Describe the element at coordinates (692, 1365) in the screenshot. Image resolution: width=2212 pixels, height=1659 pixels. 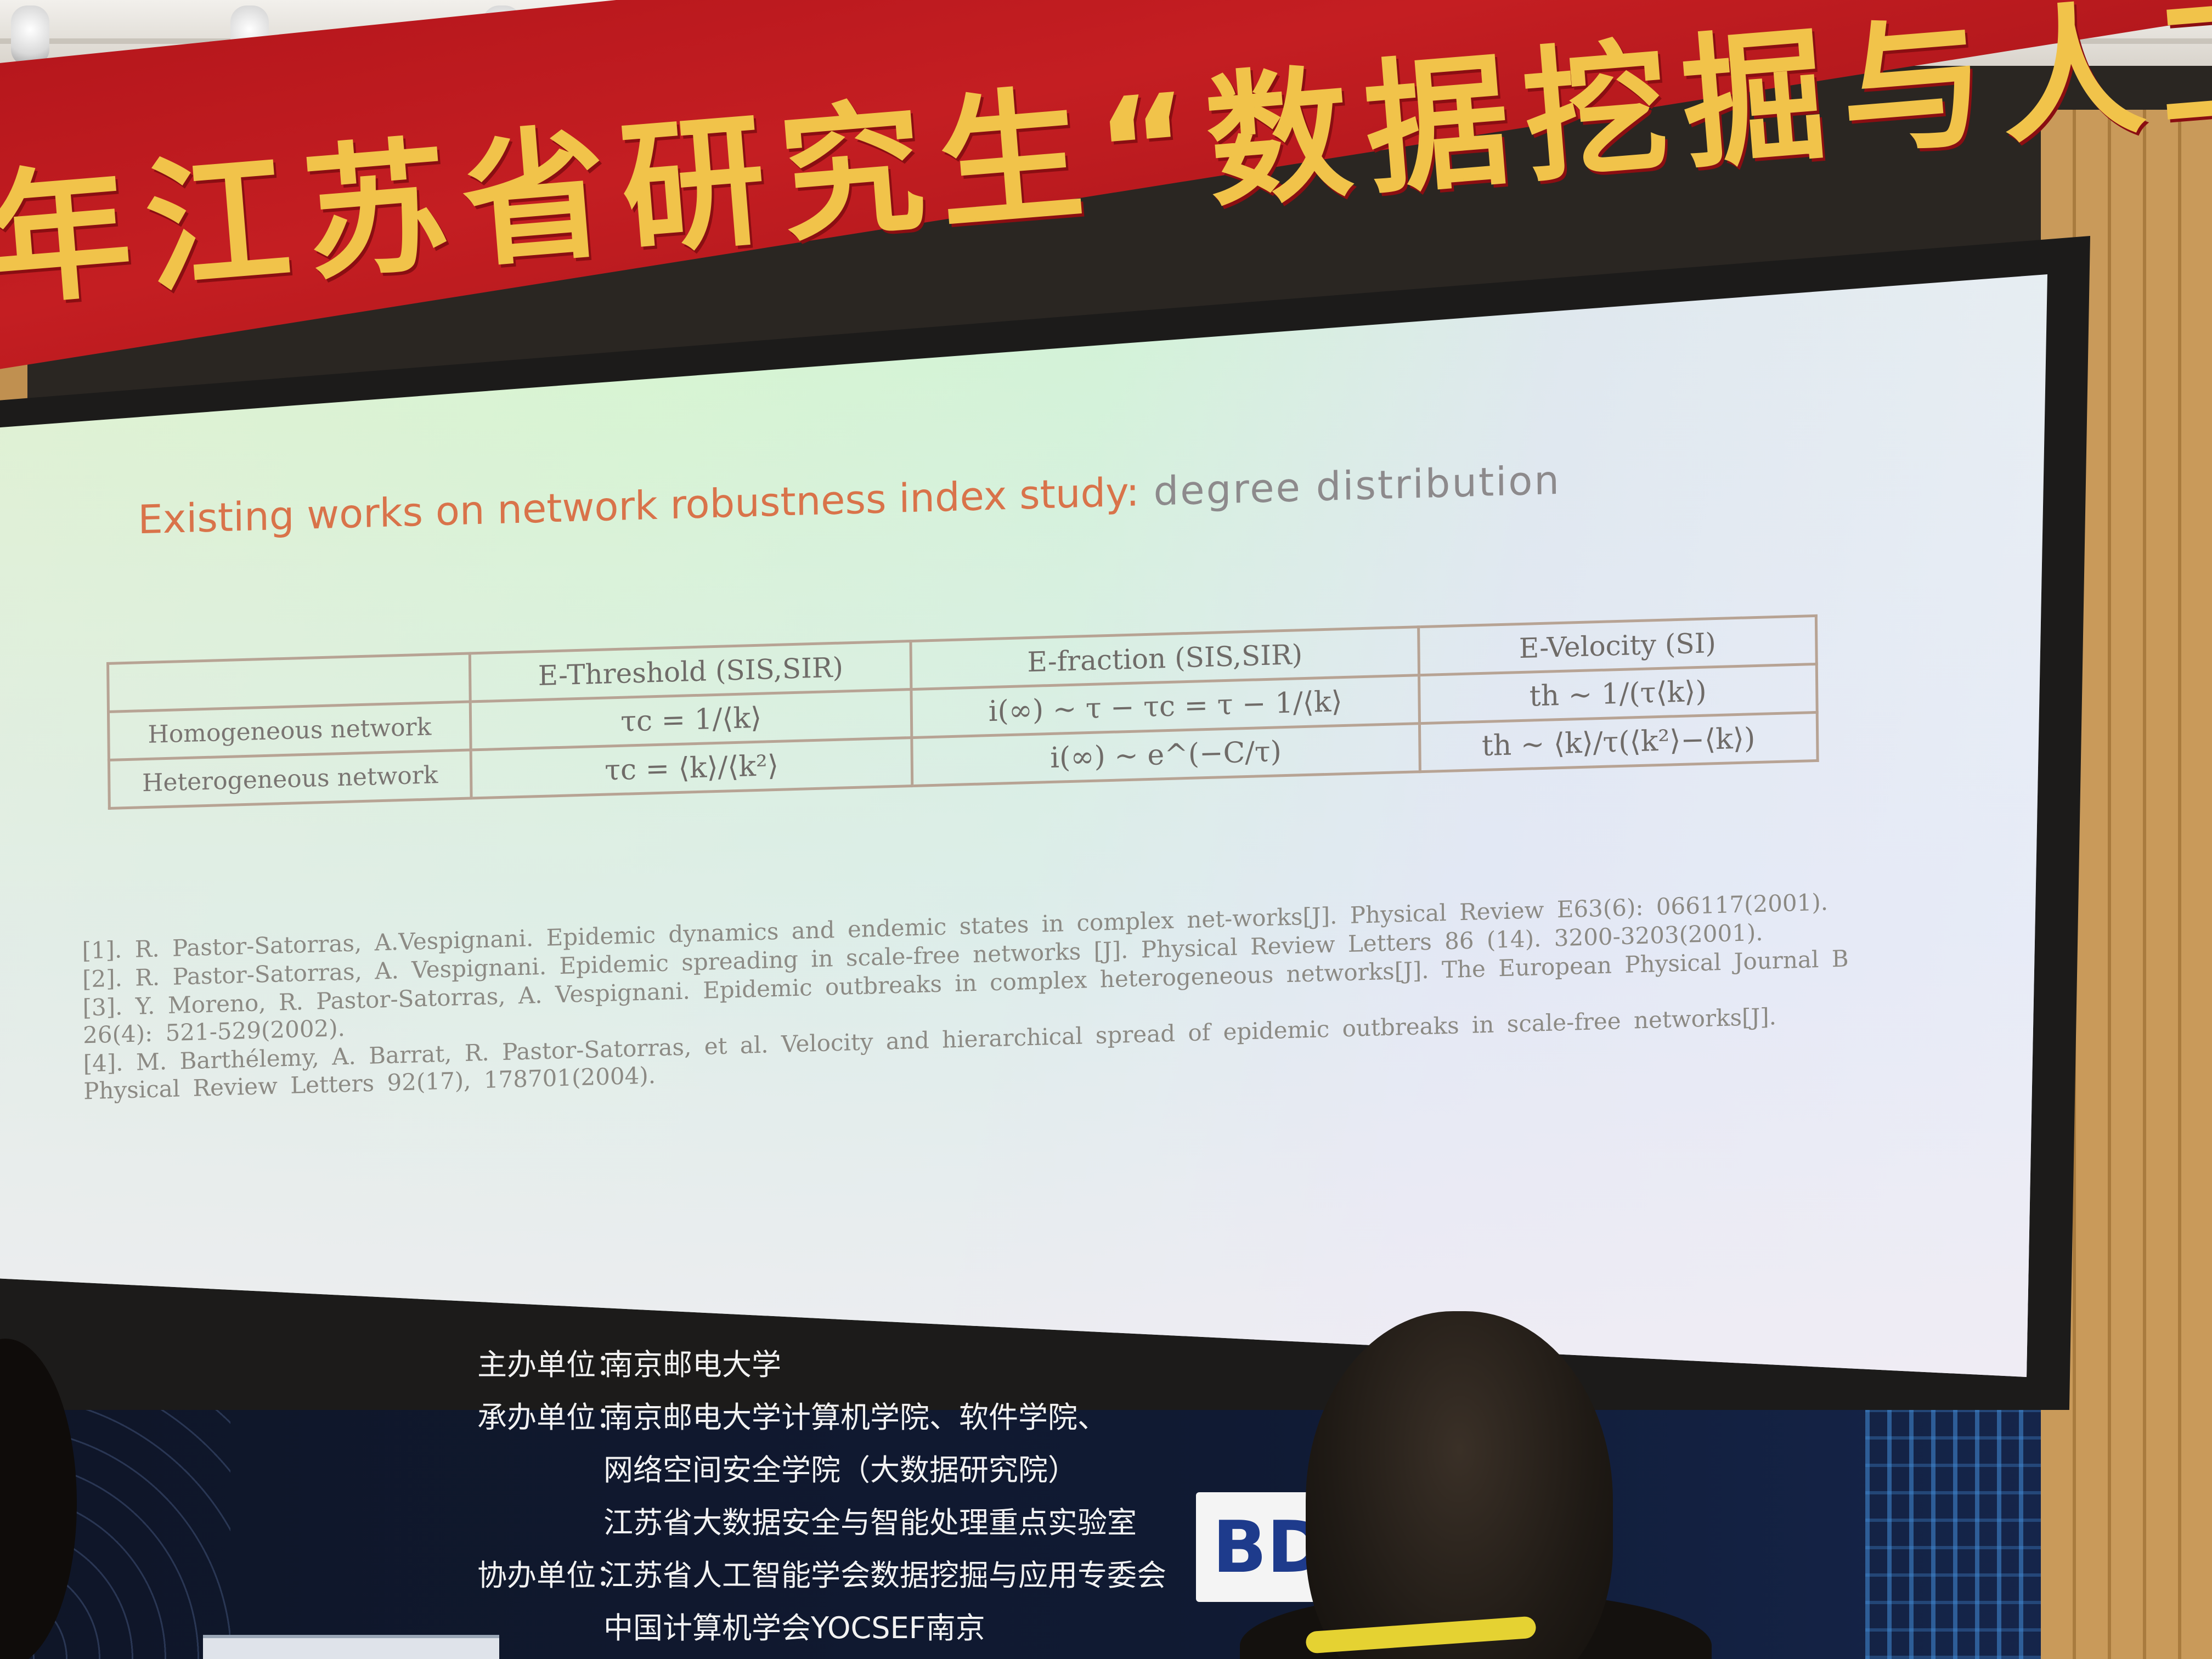
I see `host-name: 南京邮电大学` at that location.